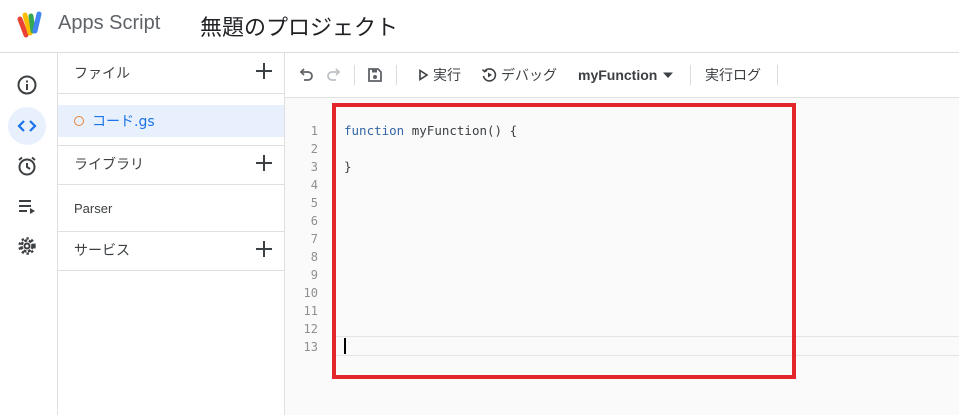 The image size is (959, 415). What do you see at coordinates (310, 329) in the screenshot?
I see `line-number: 12` at bounding box center [310, 329].